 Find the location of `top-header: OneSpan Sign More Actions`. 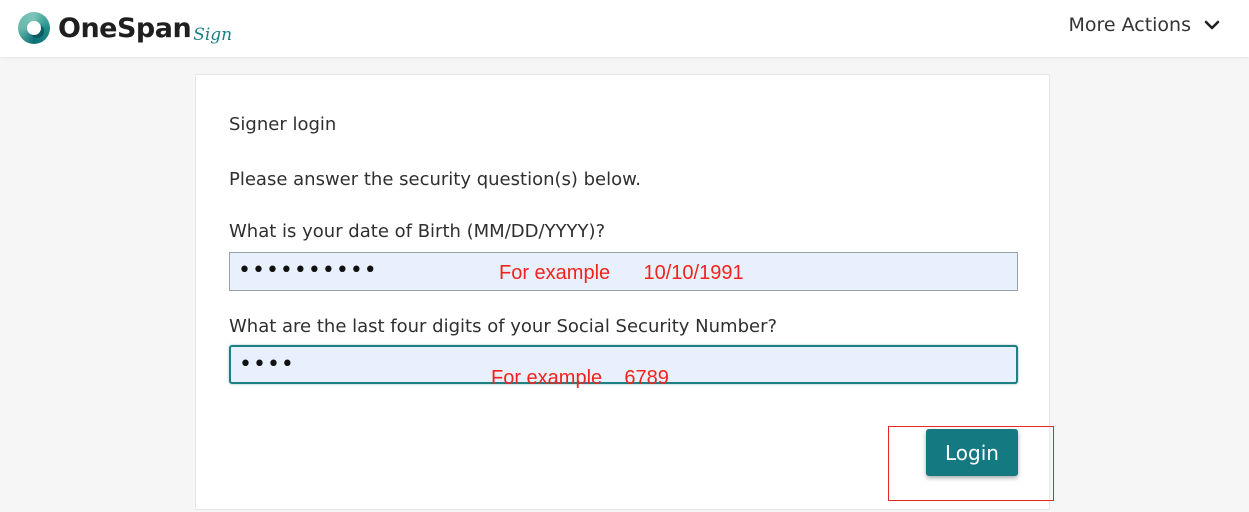

top-header: OneSpan Sign More Actions is located at coordinates (624, 28).